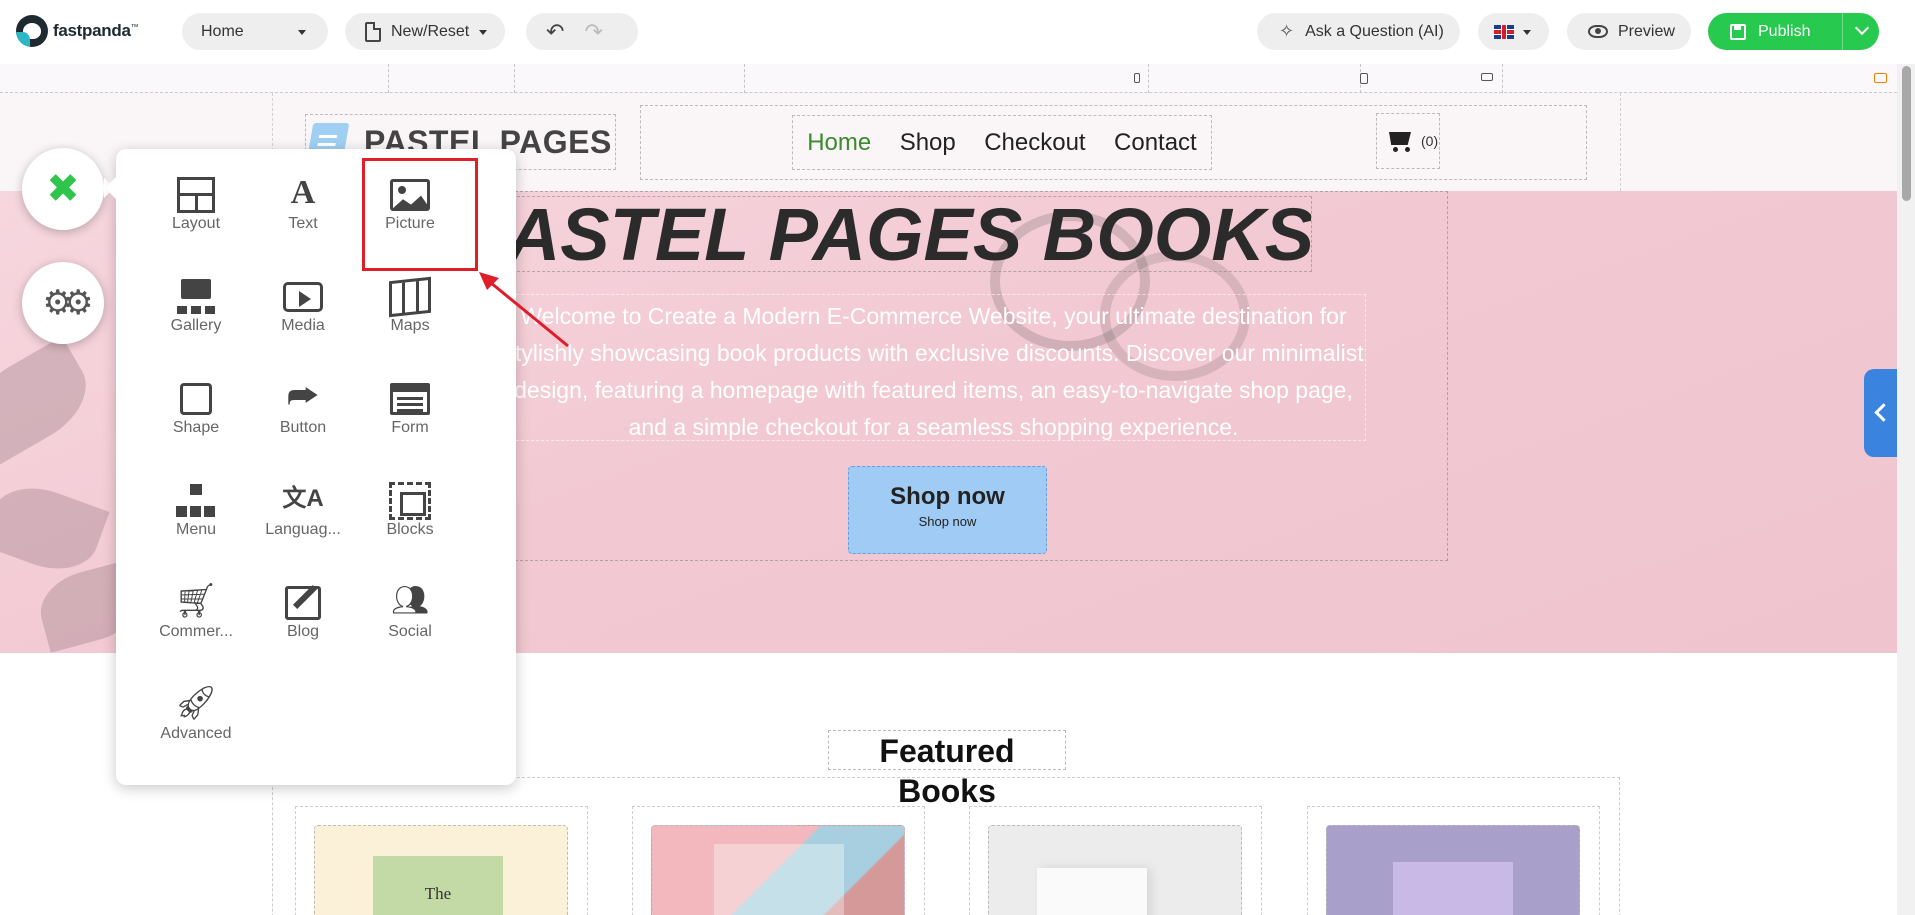 The width and height of the screenshot is (1915, 915). I want to click on document-icon, so click(373, 31).